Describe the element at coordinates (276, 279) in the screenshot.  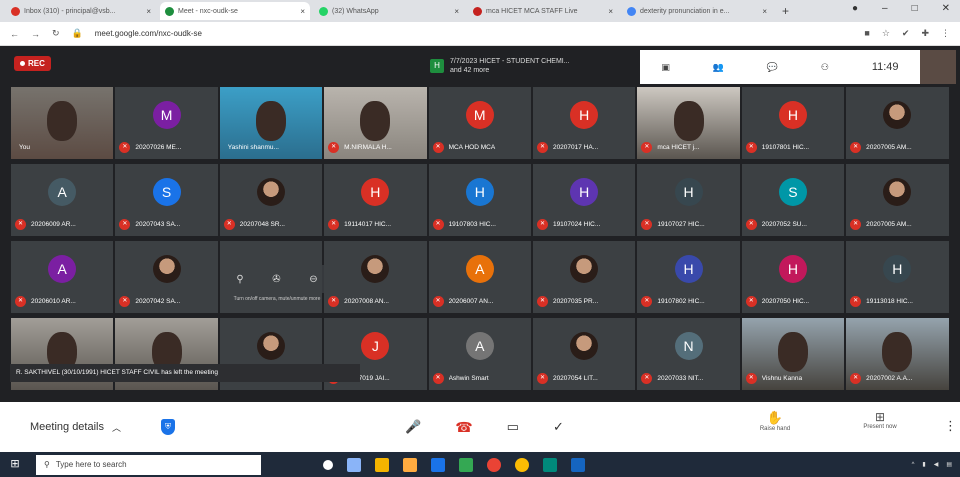
I see `mute-participant-icon: ✇` at that location.